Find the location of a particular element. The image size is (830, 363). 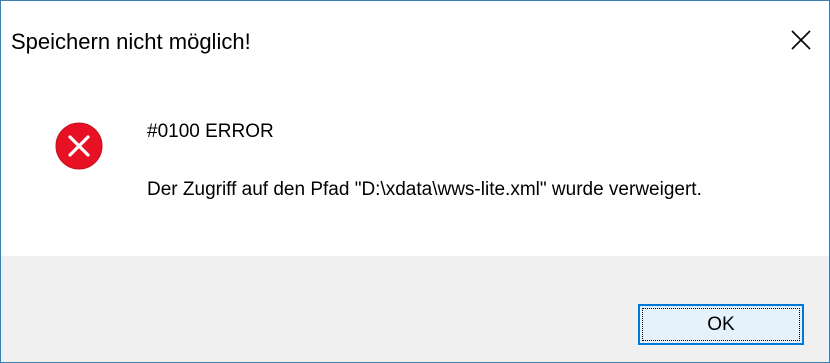

close-icon is located at coordinates (801, 40).